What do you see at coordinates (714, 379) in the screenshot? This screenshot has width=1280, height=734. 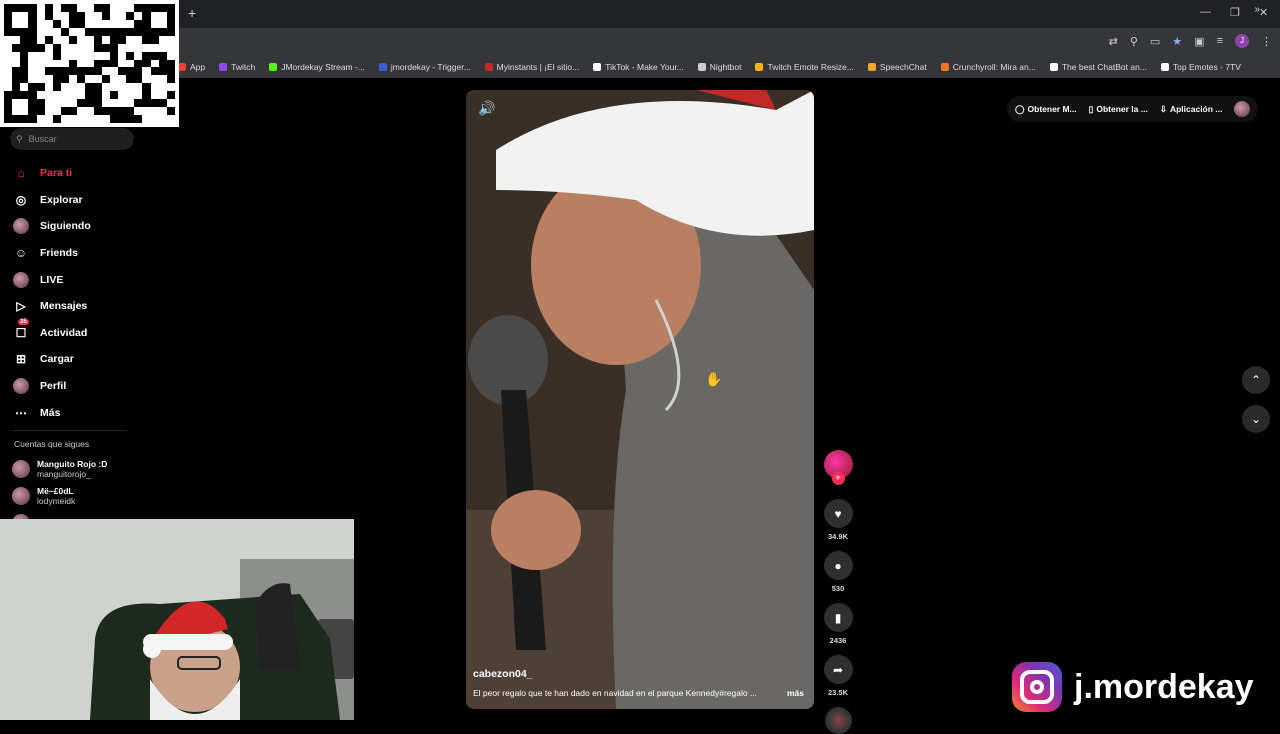 I see `hand-cursor-icon: ✋` at bounding box center [714, 379].